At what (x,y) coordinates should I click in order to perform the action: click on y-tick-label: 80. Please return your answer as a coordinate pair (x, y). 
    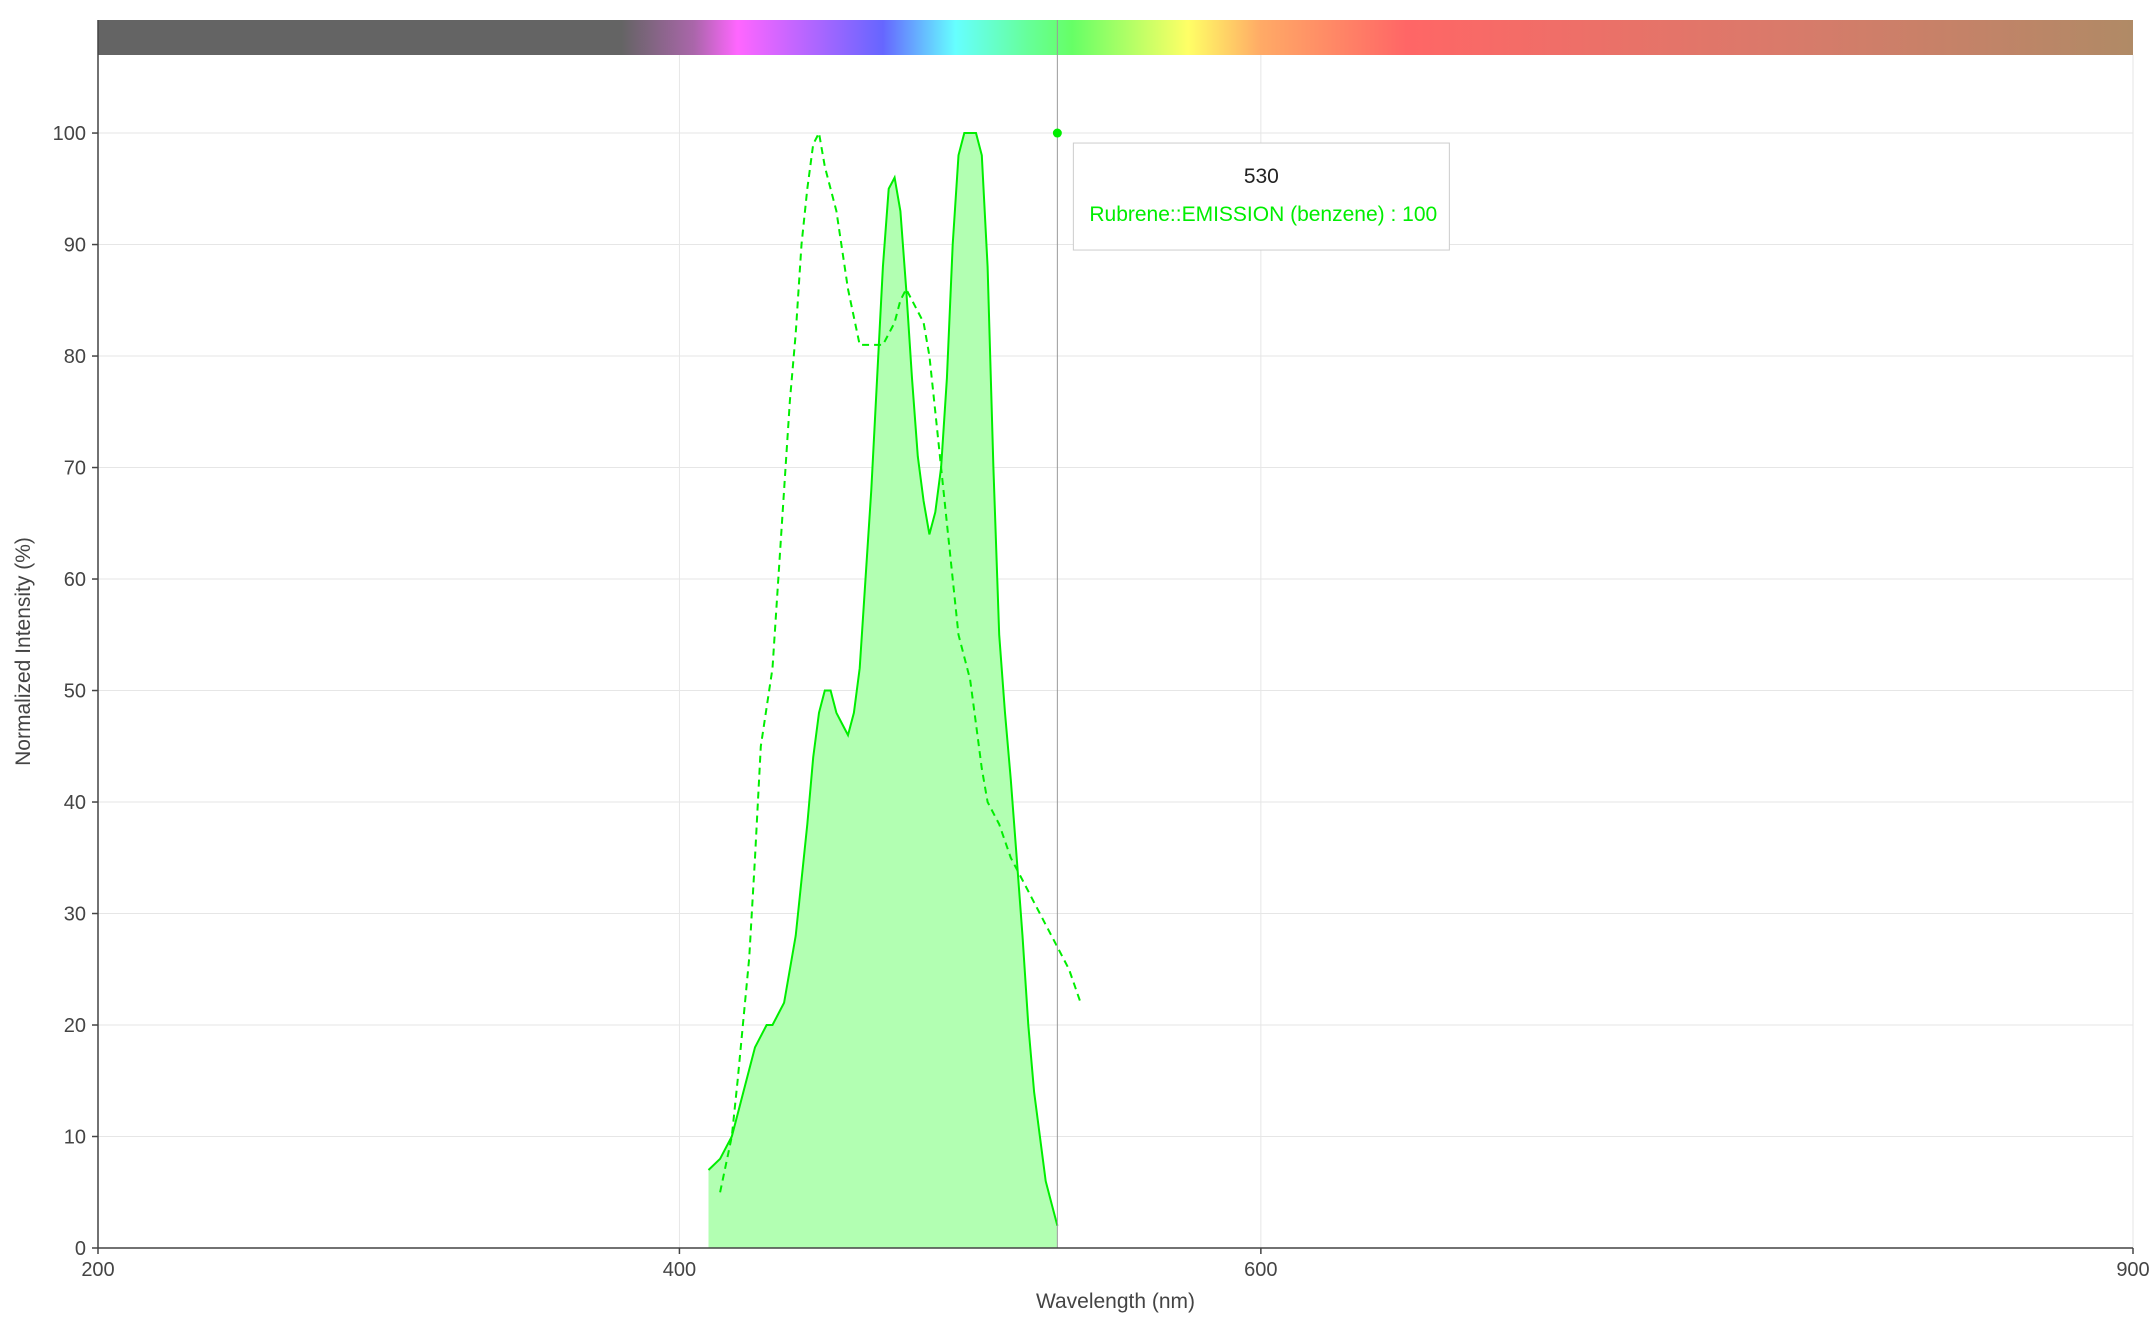
    Looking at the image, I should click on (75, 357).